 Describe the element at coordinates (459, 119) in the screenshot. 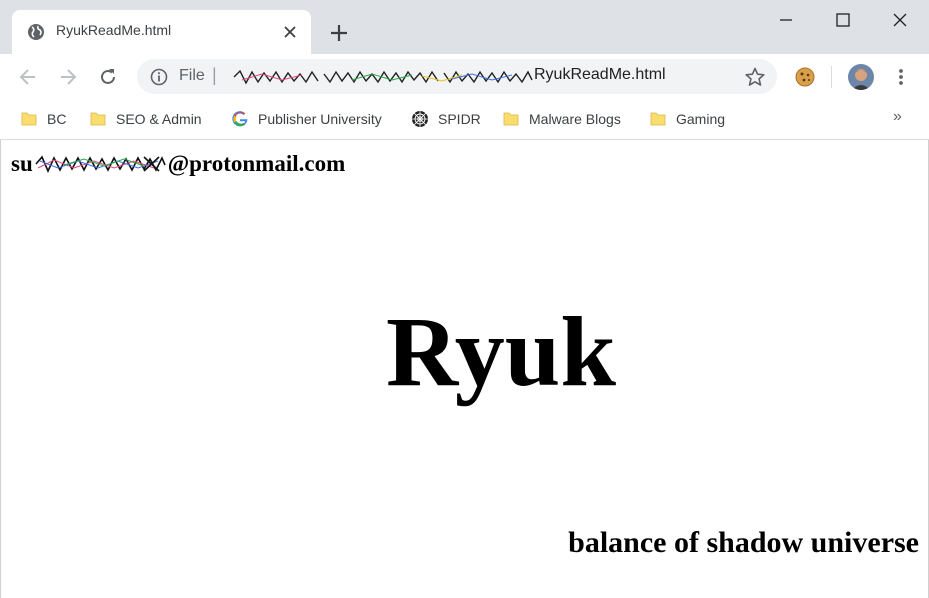

I see `bookmark-label: SPIDR` at that location.